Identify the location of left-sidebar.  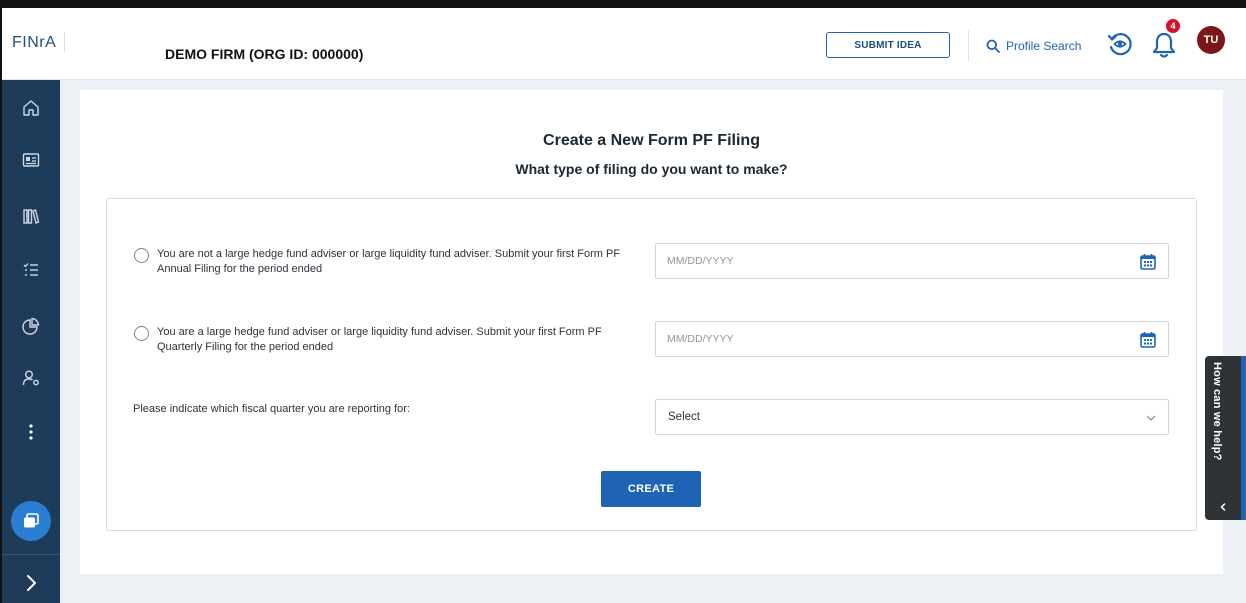
(31, 341).